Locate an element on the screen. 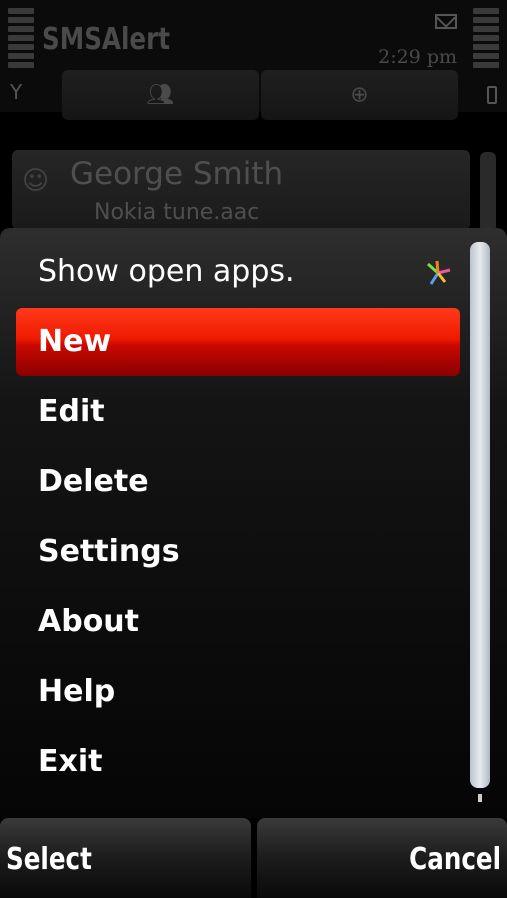 The image size is (507, 898). task-switcher-icon is located at coordinates (438, 272).